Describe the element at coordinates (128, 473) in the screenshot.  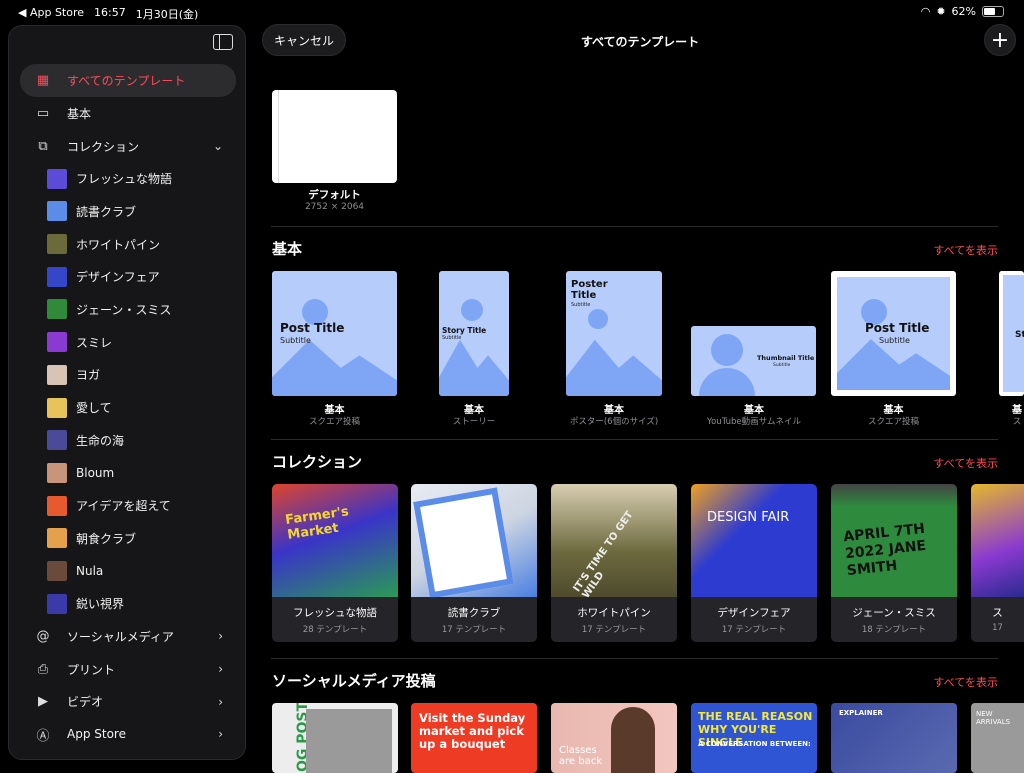
I see `sidebar-collection-item: Bloum` at that location.